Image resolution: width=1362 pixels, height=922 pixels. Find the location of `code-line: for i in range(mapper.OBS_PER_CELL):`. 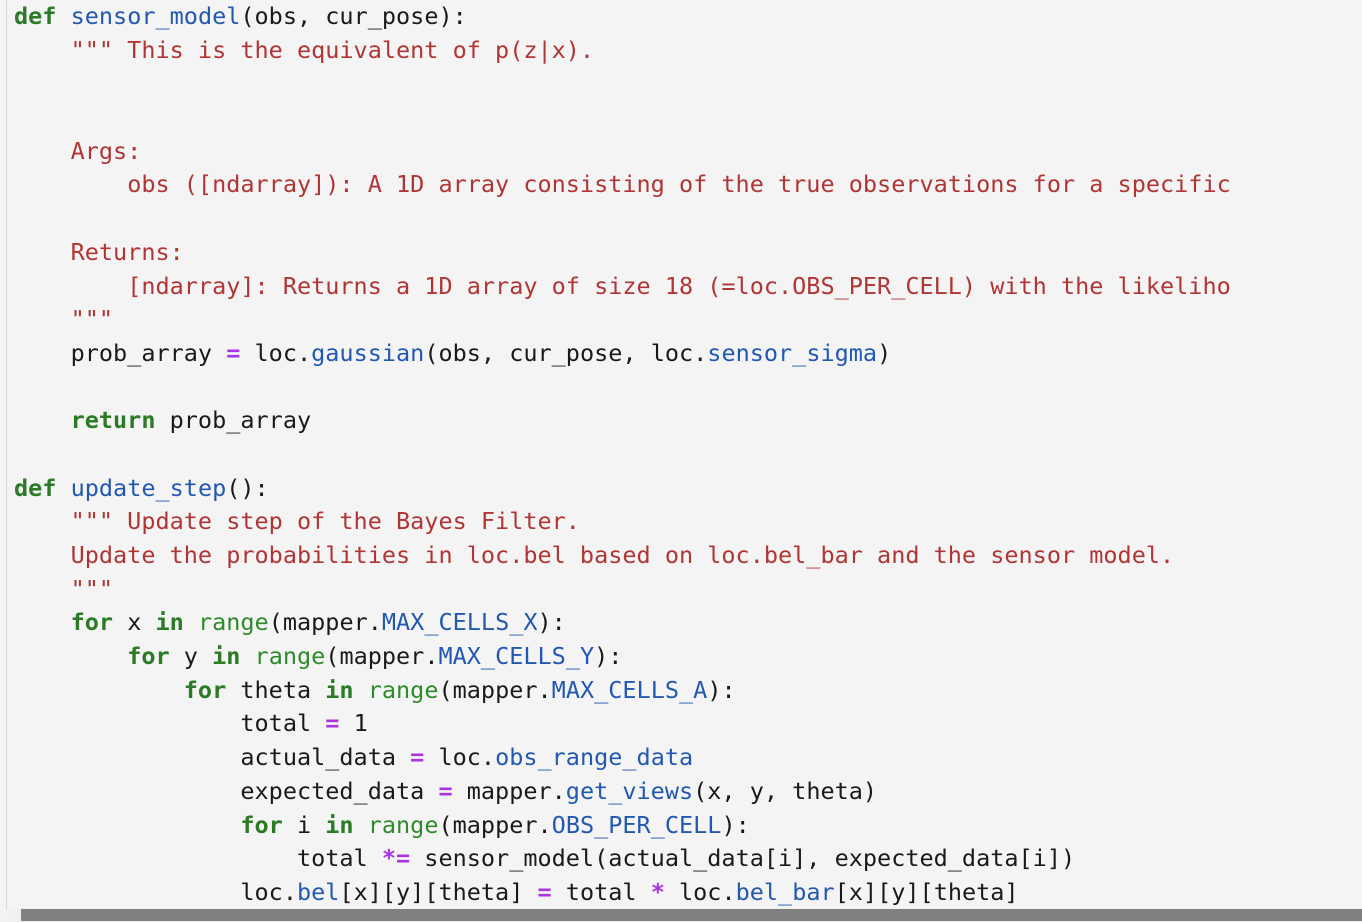

code-line: for i in range(mapper.OBS_PER_CELL): is located at coordinates (622, 826).